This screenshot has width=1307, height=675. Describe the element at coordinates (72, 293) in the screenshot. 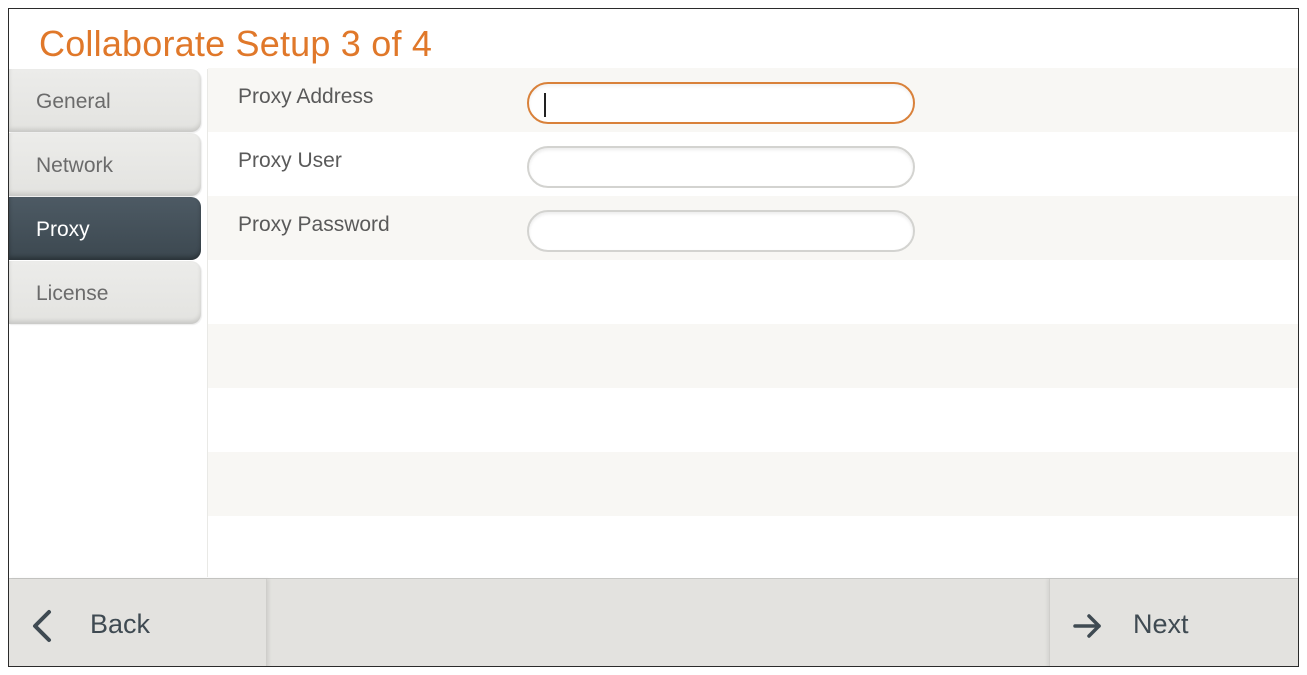

I see `sidebar-item-label: License` at that location.